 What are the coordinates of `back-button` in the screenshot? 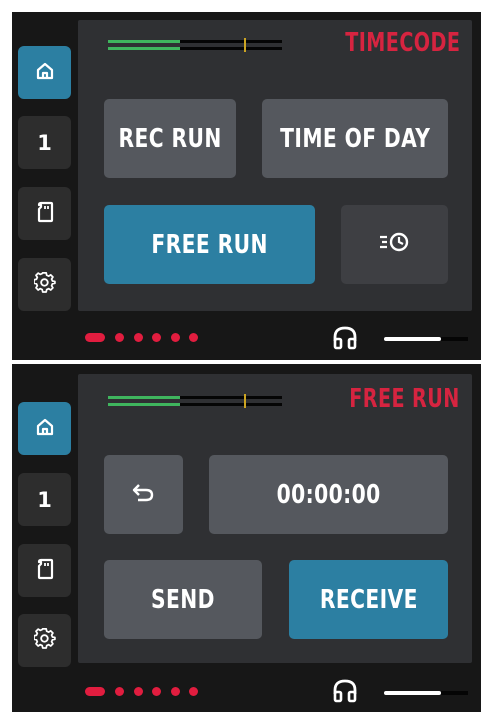 It's located at (143, 494).